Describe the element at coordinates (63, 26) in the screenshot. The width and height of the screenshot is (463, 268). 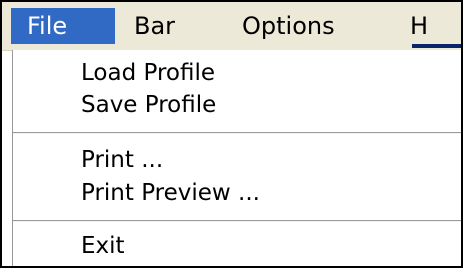
I see `menu-file: File` at that location.